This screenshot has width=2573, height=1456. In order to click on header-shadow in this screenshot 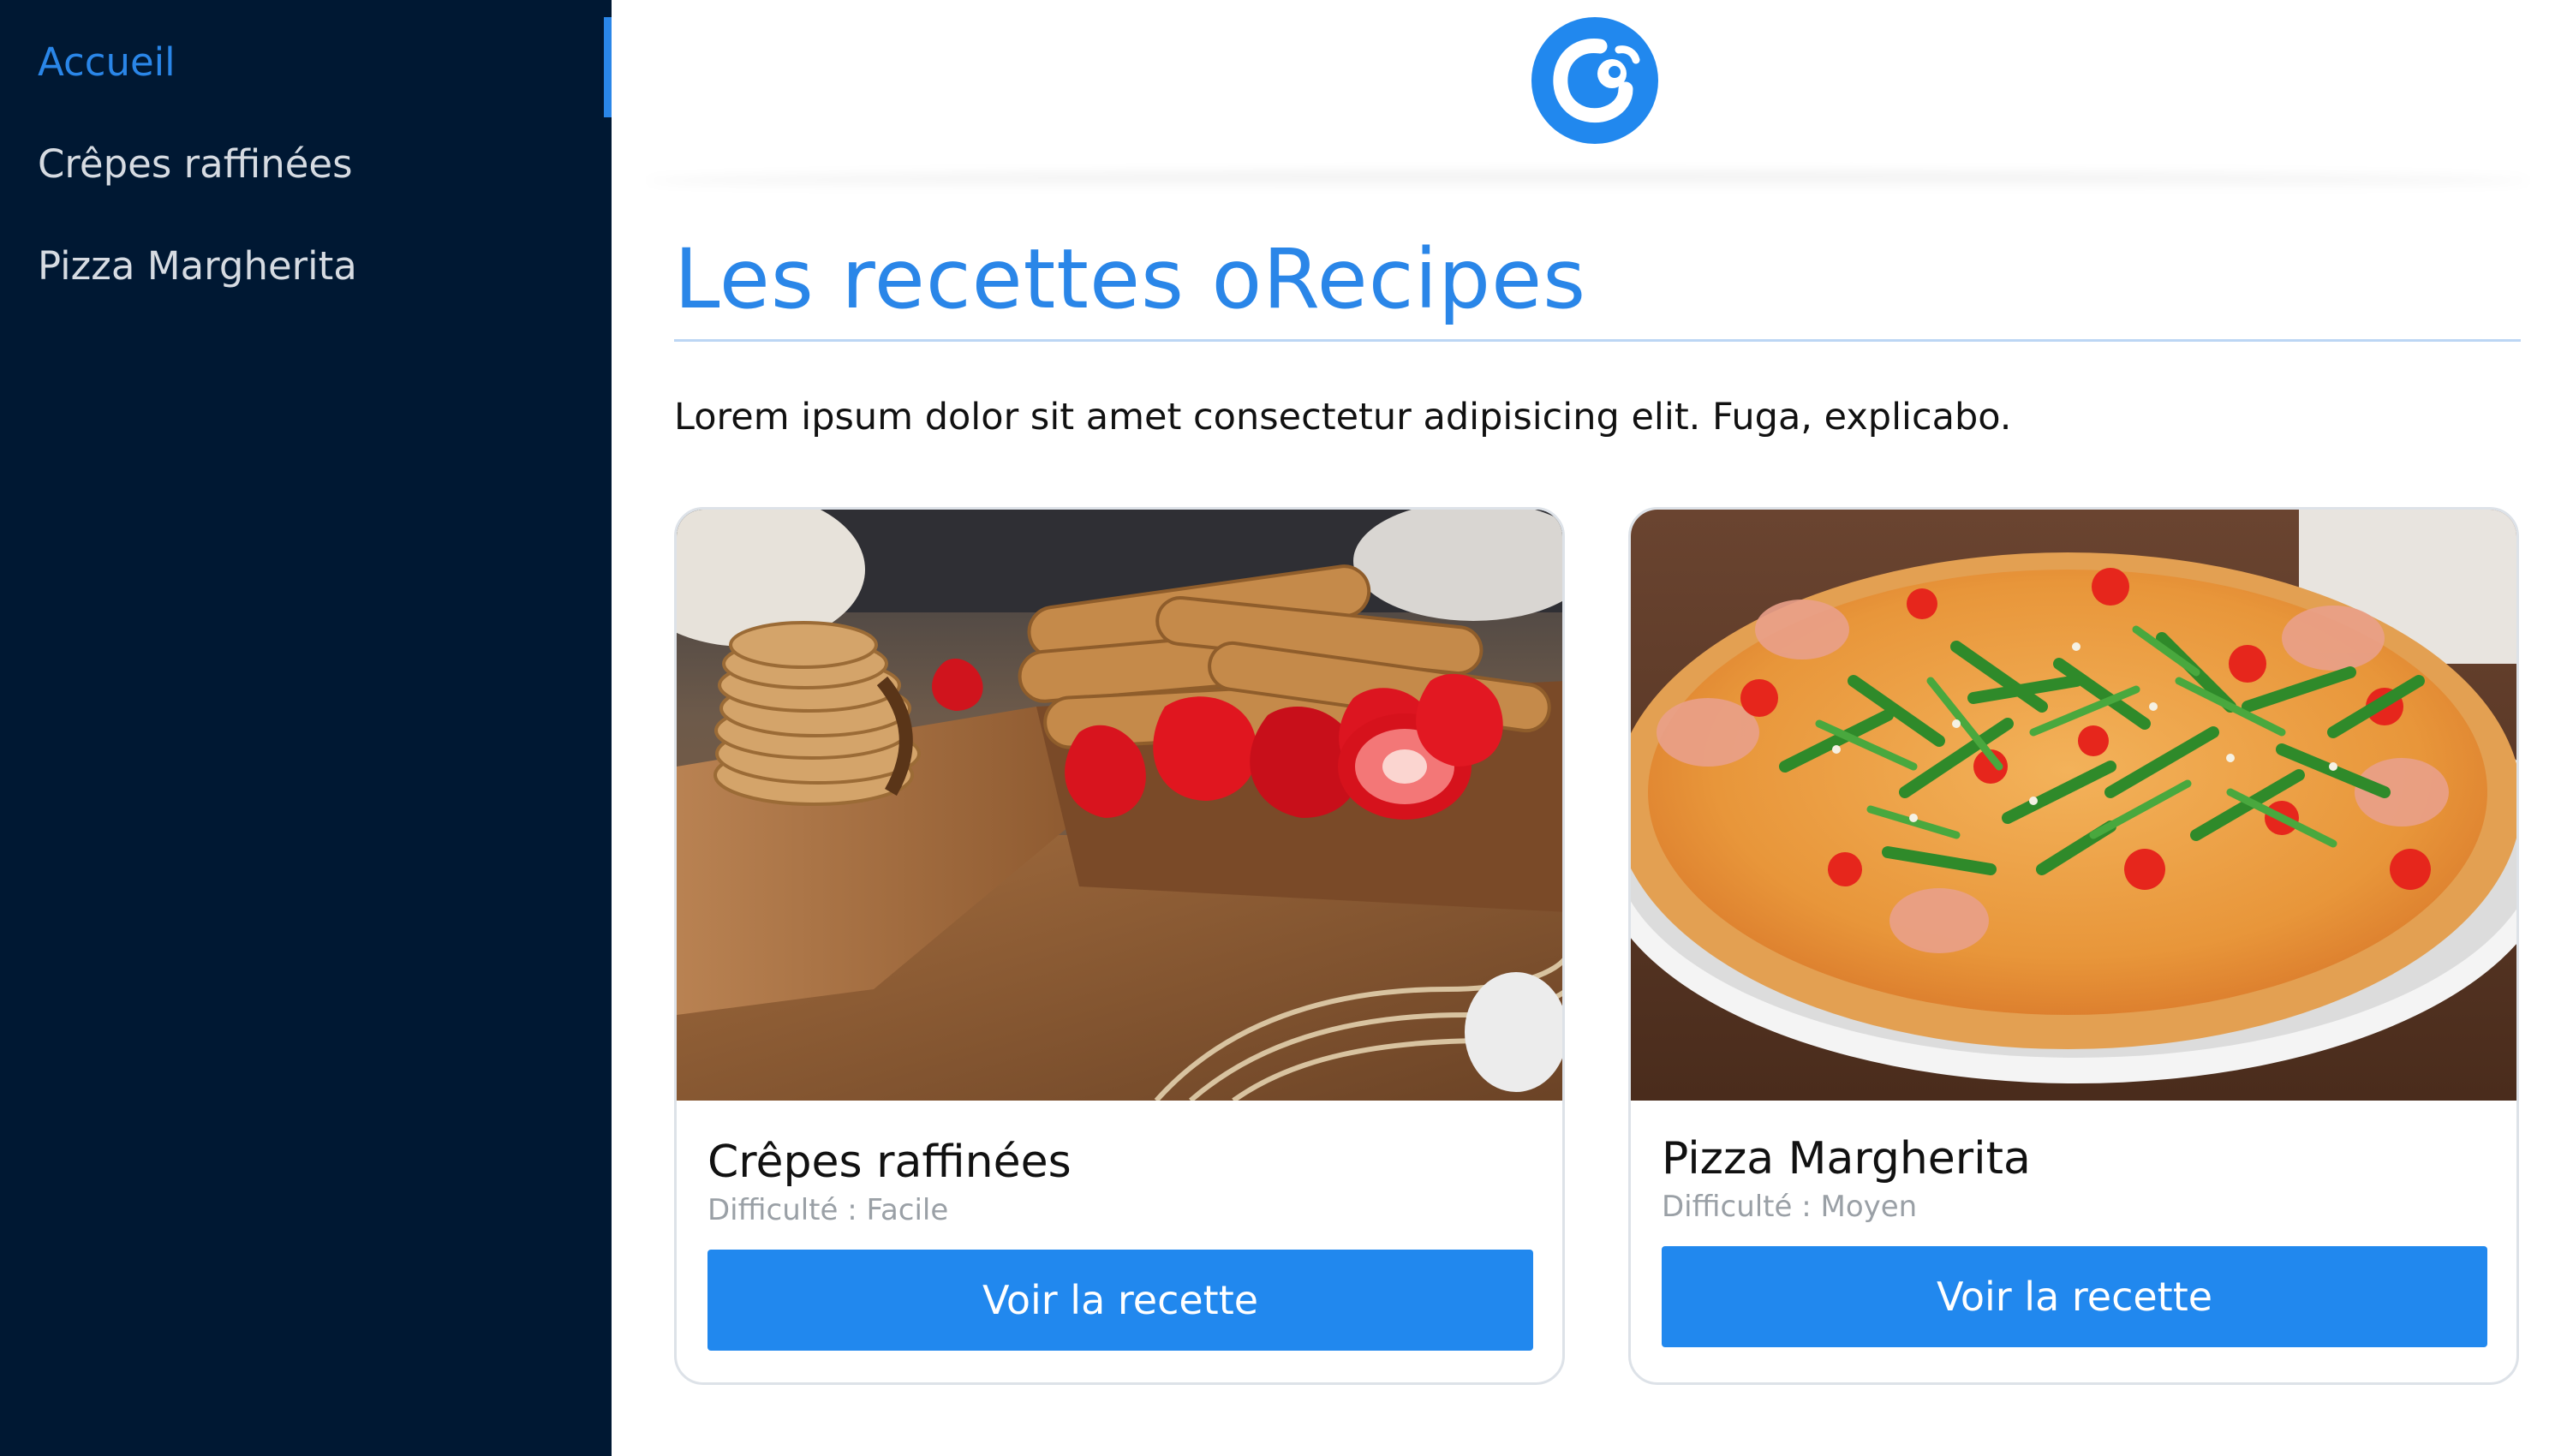, I will do `click(1588, 180)`.